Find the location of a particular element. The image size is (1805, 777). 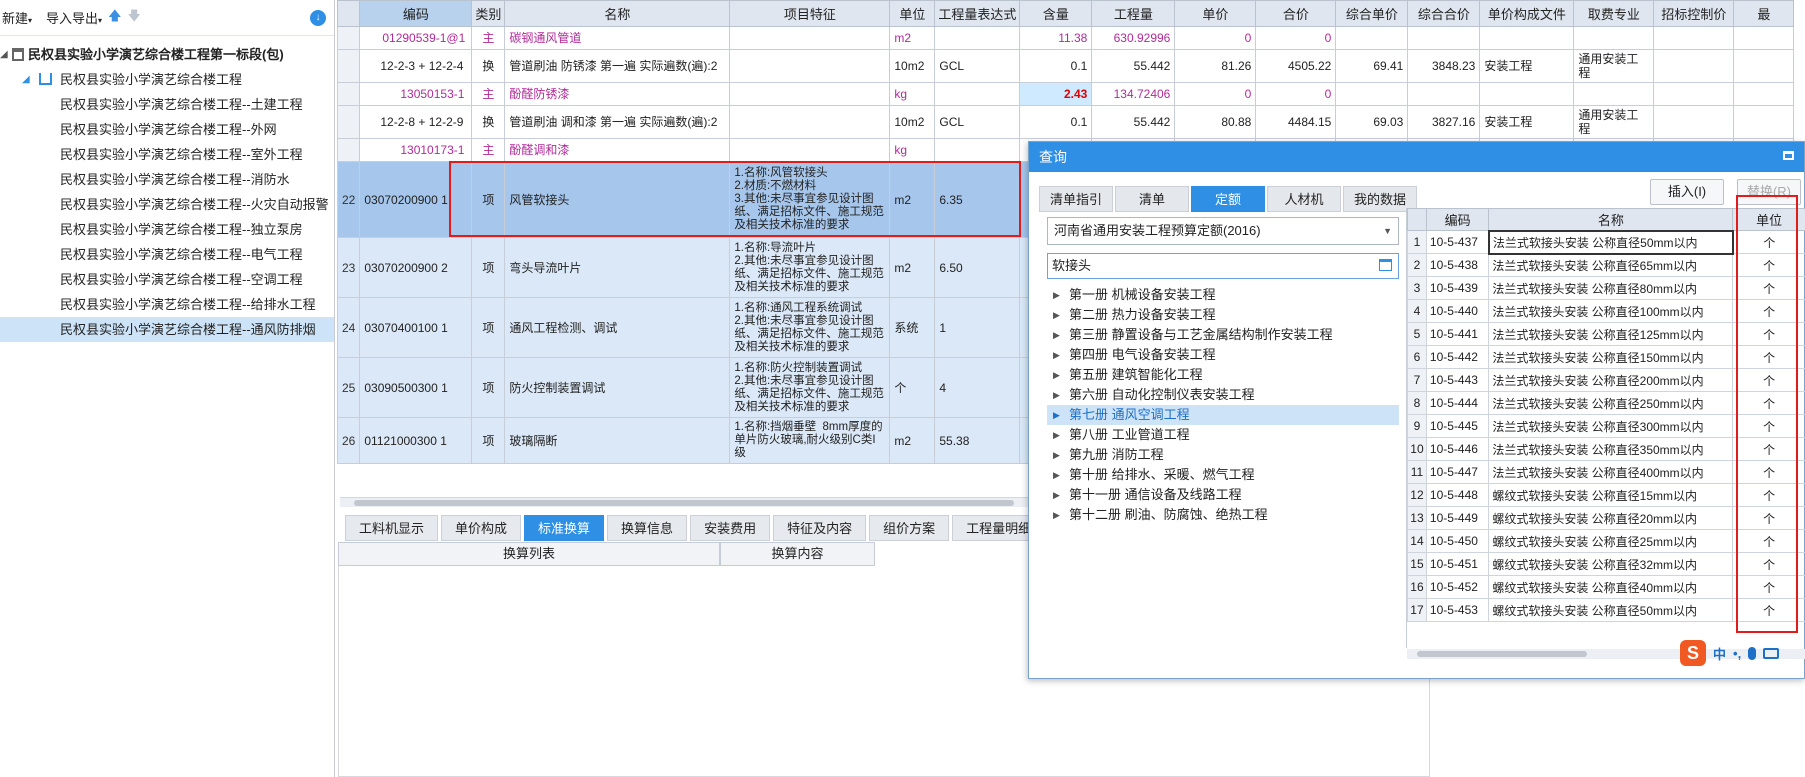

ime-punctuation-toggle: •, is located at coordinates (1737, 653).